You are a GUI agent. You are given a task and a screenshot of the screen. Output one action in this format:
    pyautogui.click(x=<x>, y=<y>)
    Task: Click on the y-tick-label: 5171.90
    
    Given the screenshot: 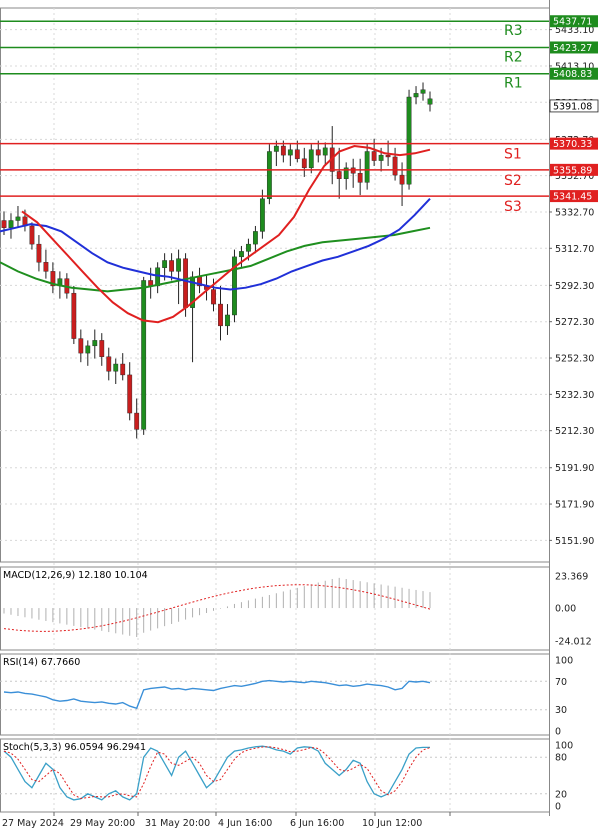 What is the action you would take?
    pyautogui.click(x=574, y=505)
    